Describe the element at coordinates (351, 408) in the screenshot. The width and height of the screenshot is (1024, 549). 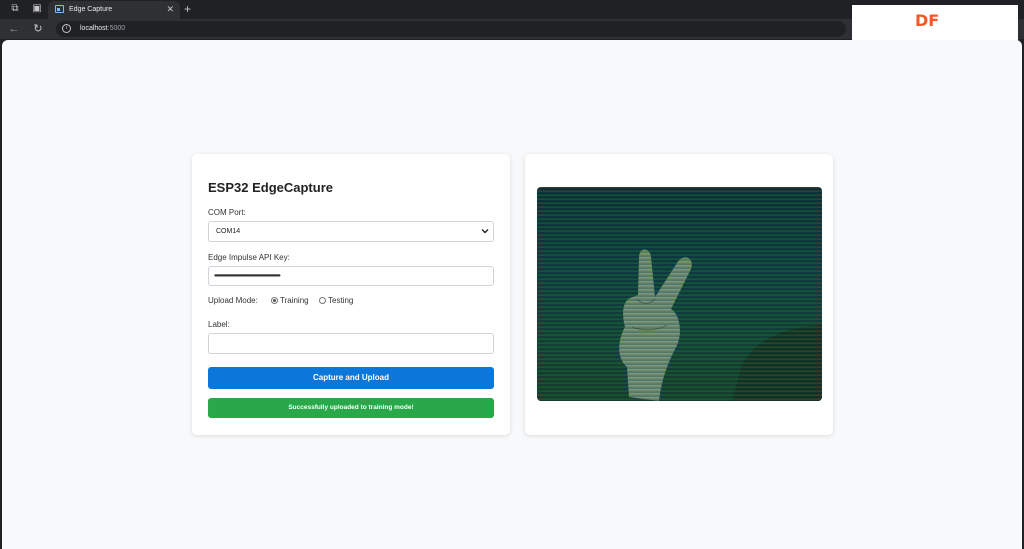
I see `status-success-alert: Successfully uploaded to training mode!` at that location.